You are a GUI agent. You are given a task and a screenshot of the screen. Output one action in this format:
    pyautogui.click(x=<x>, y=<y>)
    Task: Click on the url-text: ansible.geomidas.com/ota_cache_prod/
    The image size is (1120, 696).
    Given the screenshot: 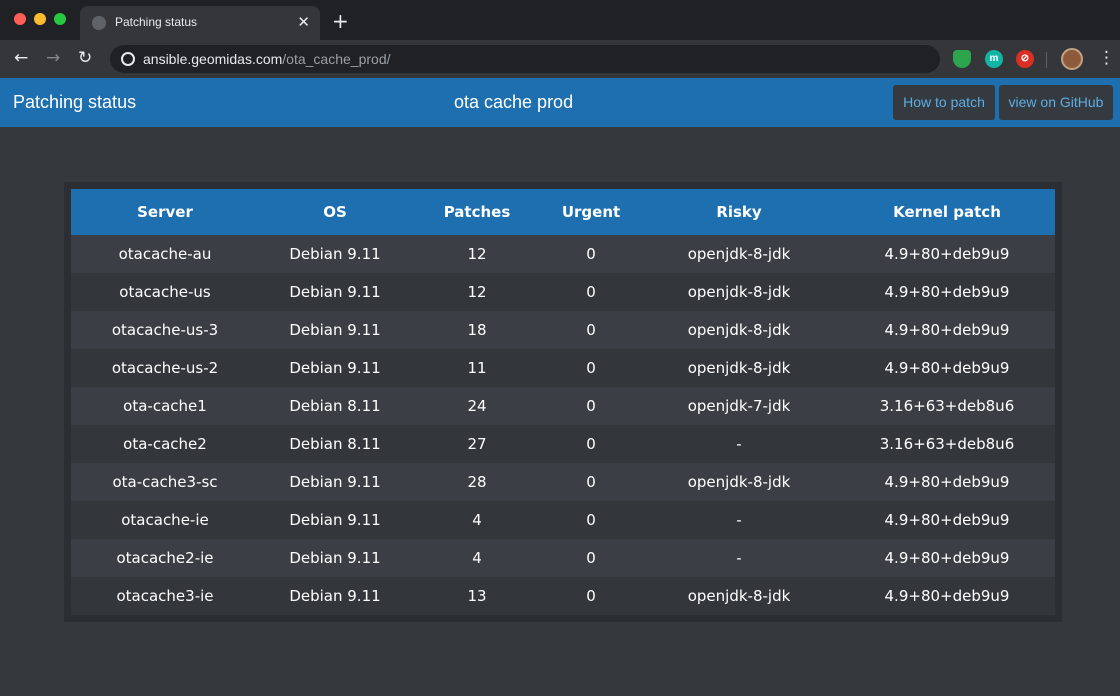 What is the action you would take?
    pyautogui.click(x=267, y=59)
    